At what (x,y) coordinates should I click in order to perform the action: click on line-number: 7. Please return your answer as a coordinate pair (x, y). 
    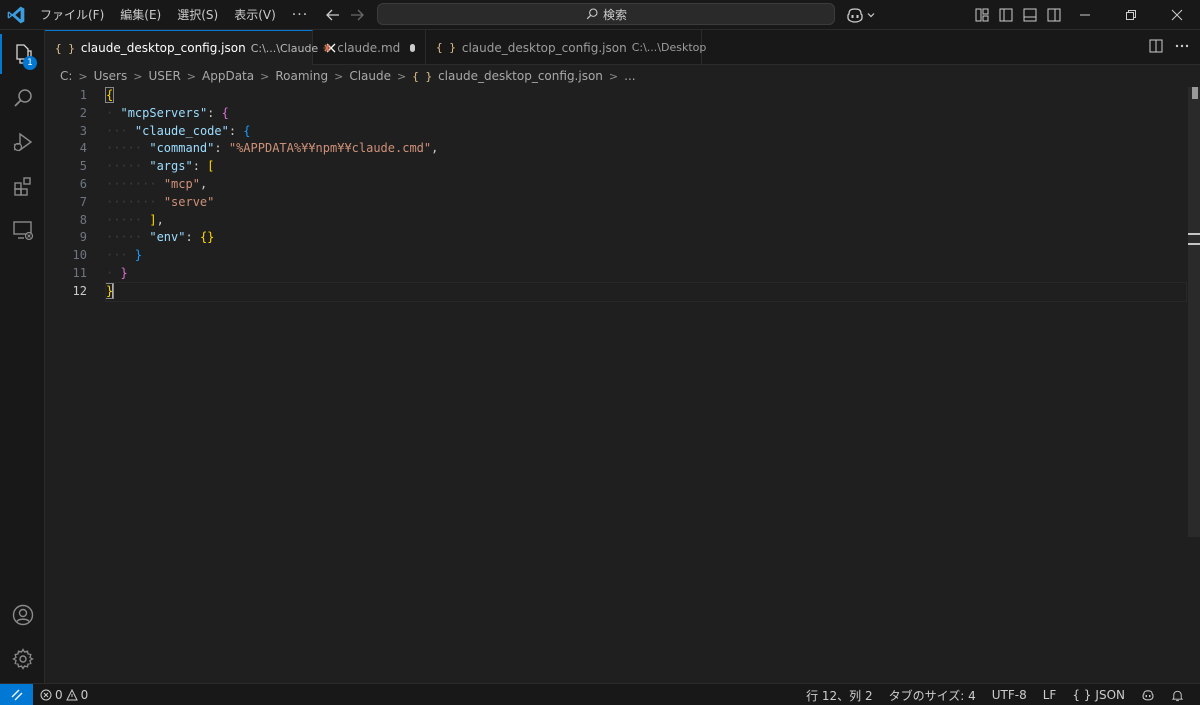
    Looking at the image, I should click on (83, 201).